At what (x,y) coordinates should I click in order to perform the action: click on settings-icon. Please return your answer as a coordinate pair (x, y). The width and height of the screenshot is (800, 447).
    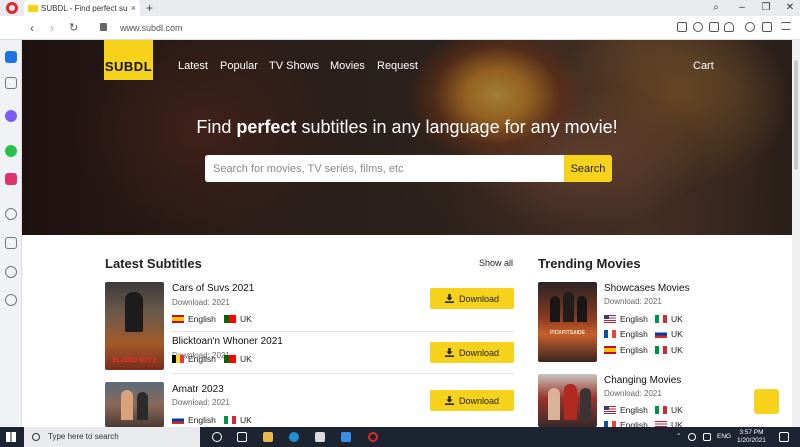
    Looking at the image, I should click on (11, 272).